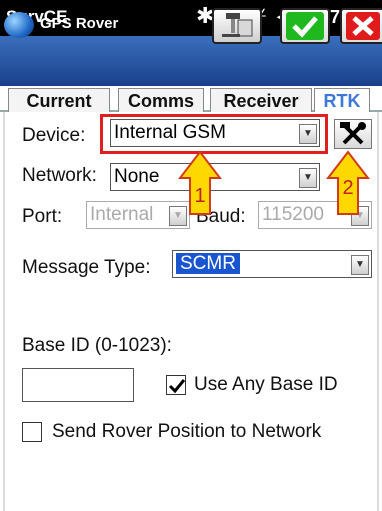 Image resolution: width=382 pixels, height=511 pixels. Describe the element at coordinates (54, 135) in the screenshot. I see `device-label: Device:` at that location.